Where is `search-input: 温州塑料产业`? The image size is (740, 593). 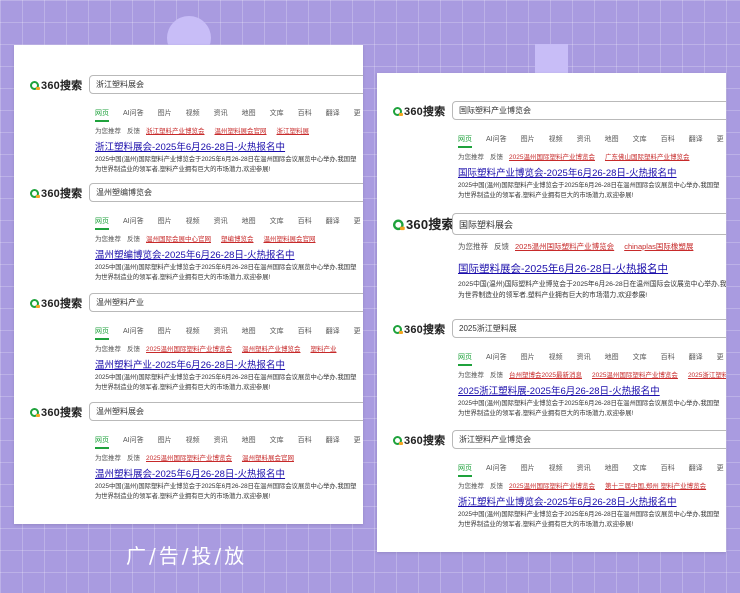
search-input: 温州塑料产业 is located at coordinates (226, 302).